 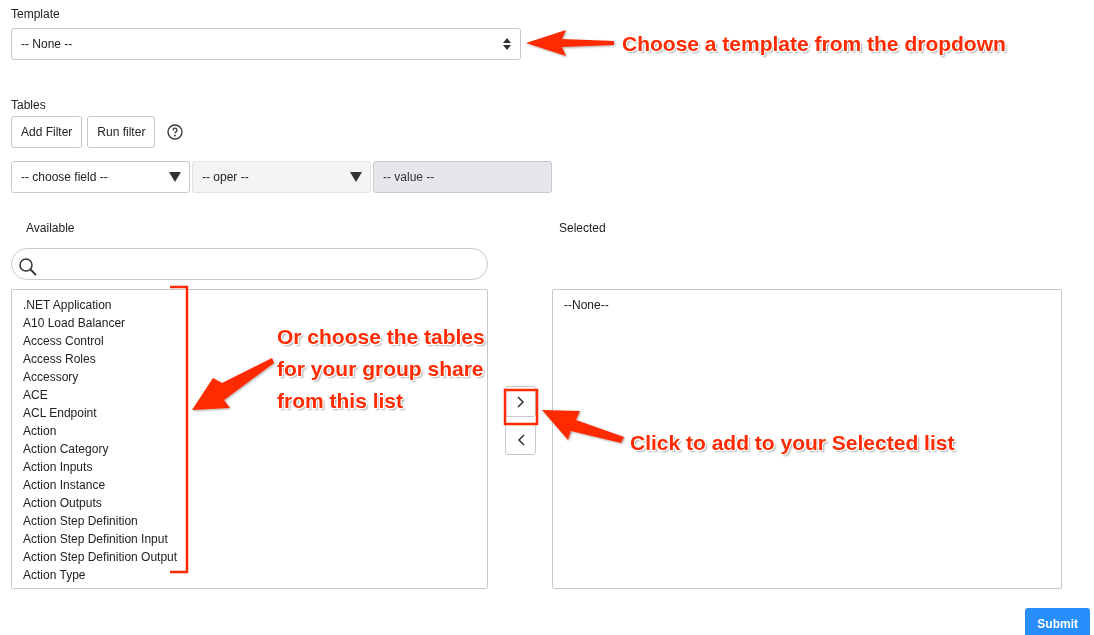 What do you see at coordinates (28, 267) in the screenshot?
I see `search-icon` at bounding box center [28, 267].